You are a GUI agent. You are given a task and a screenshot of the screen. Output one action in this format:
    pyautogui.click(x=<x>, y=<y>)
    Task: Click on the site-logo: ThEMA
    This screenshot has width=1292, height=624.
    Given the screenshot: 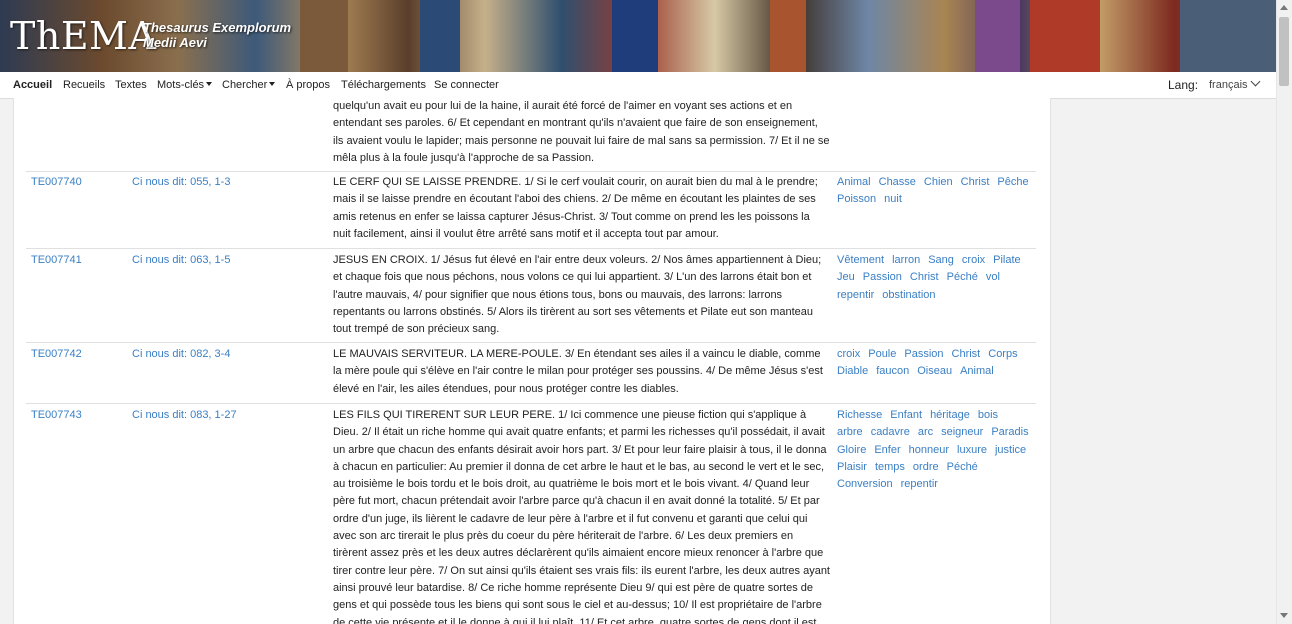 What is the action you would take?
    pyautogui.click(x=83, y=36)
    